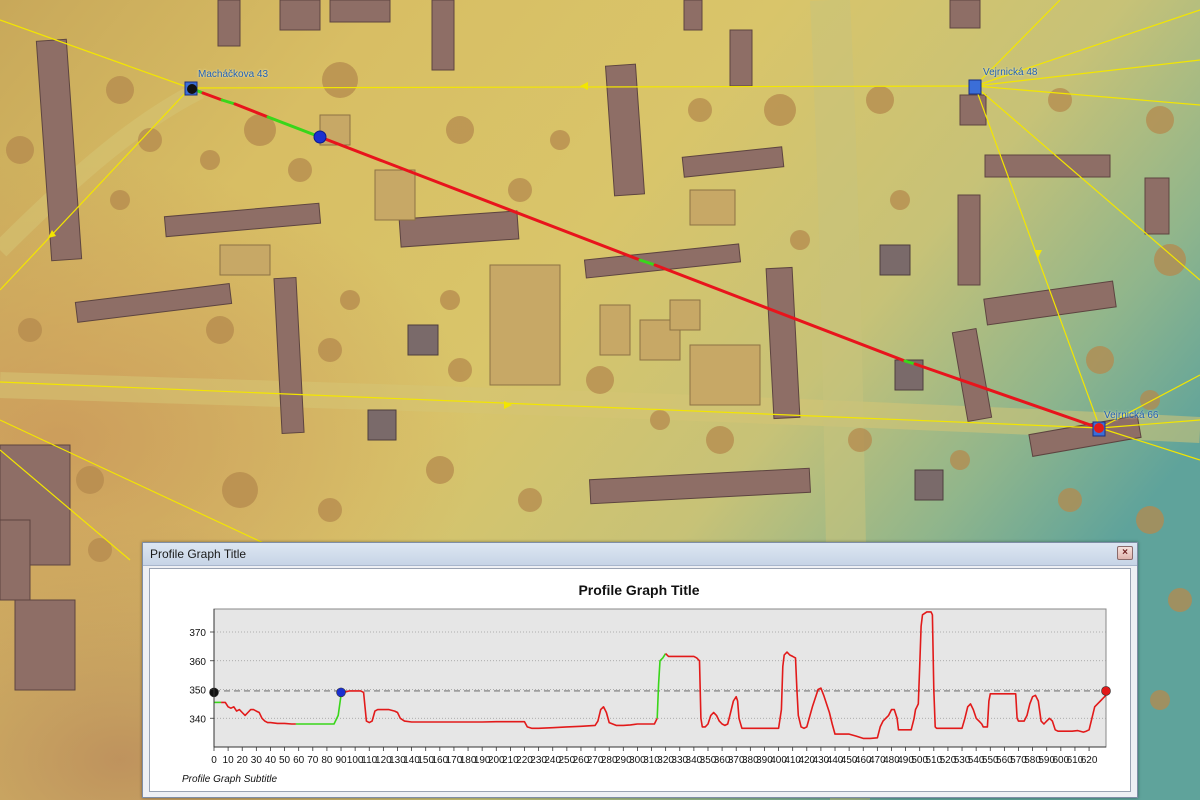 Image resolution: width=1200 pixels, height=800 pixels. I want to click on x-tick-label: 90, so click(341, 760).